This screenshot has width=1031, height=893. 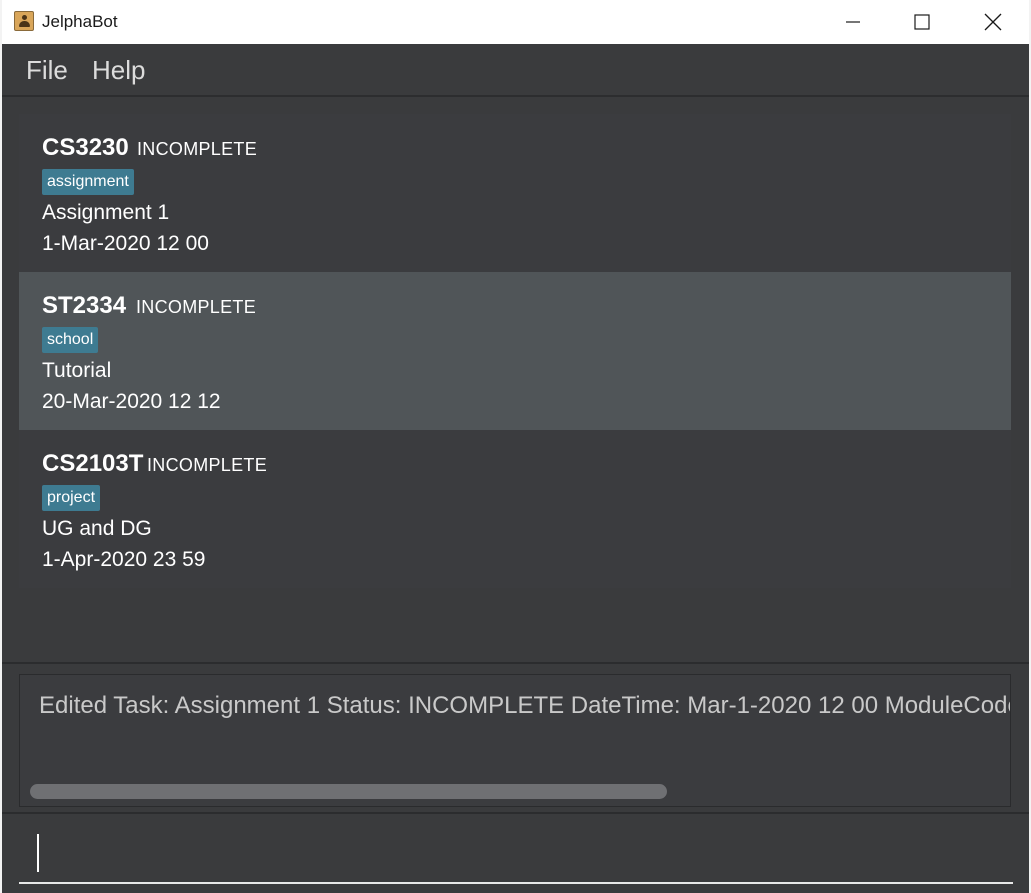 I want to click on maximize-icon, so click(x=922, y=22).